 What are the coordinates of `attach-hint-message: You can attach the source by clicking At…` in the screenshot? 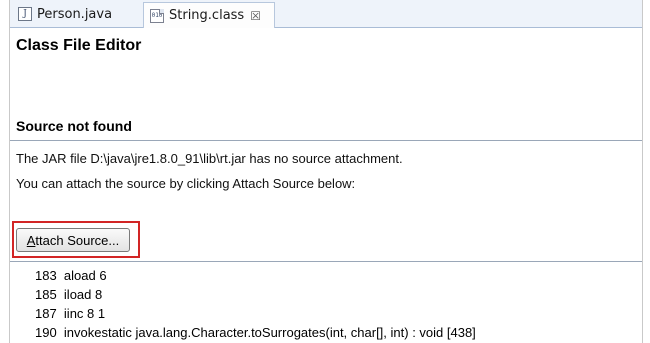 It's located at (186, 183).